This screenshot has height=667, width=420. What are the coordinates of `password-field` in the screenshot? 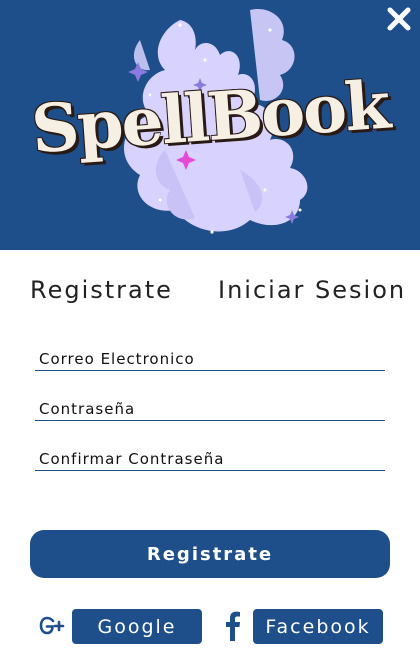 It's located at (209, 409).